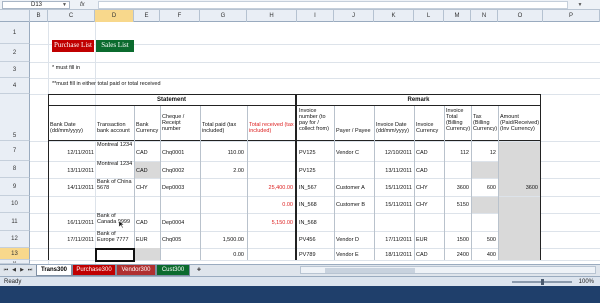  I want to click on prev-sheet-icon: ◀, so click(14, 270).